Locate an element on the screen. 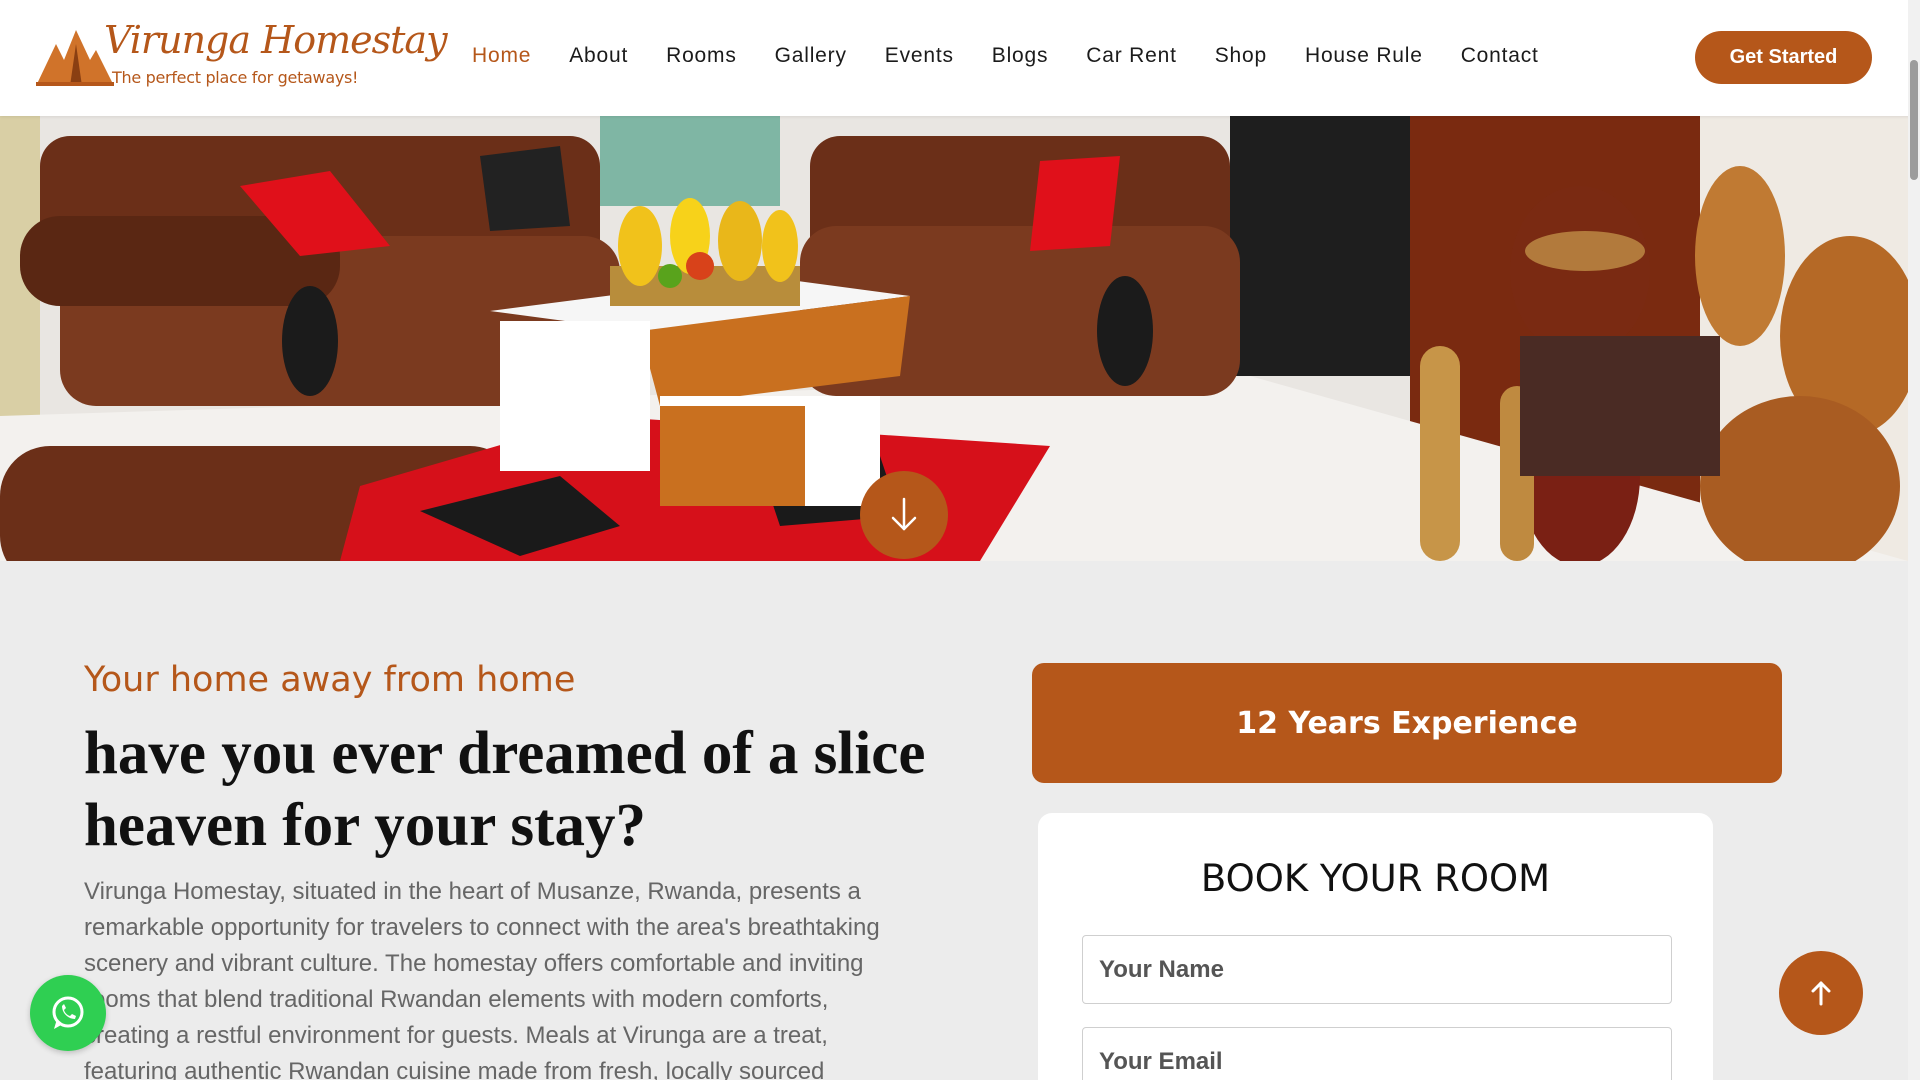 This screenshot has width=1920, height=1080. nav-contact: Contact is located at coordinates (1500, 56).